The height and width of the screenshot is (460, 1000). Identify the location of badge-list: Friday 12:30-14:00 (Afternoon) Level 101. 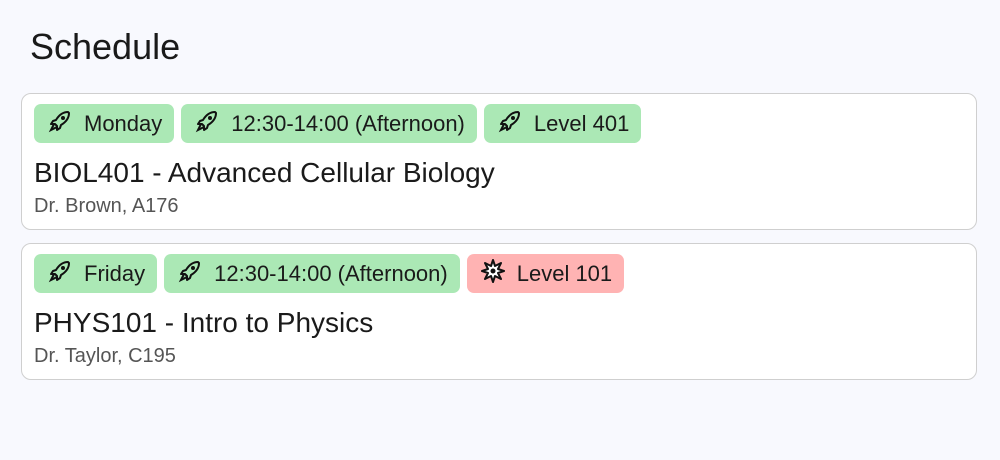
(329, 273).